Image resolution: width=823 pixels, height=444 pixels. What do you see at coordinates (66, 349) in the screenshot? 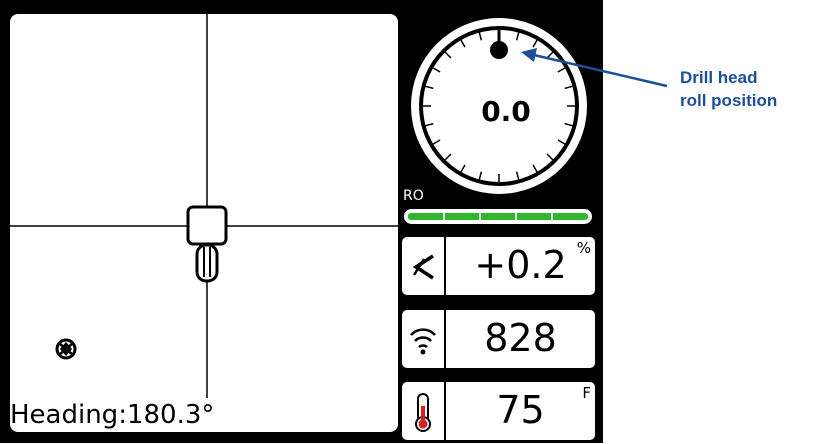
I see `locate-target-icon` at bounding box center [66, 349].